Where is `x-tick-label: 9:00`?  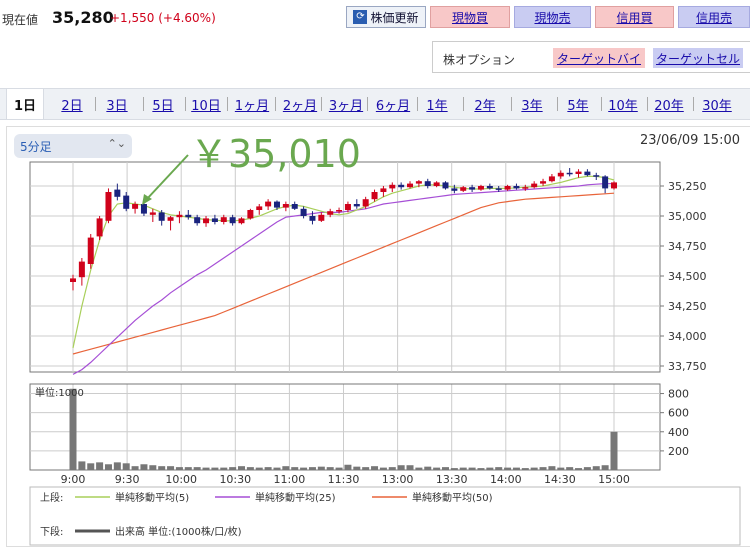 x-tick-label: 9:00 is located at coordinates (73, 479).